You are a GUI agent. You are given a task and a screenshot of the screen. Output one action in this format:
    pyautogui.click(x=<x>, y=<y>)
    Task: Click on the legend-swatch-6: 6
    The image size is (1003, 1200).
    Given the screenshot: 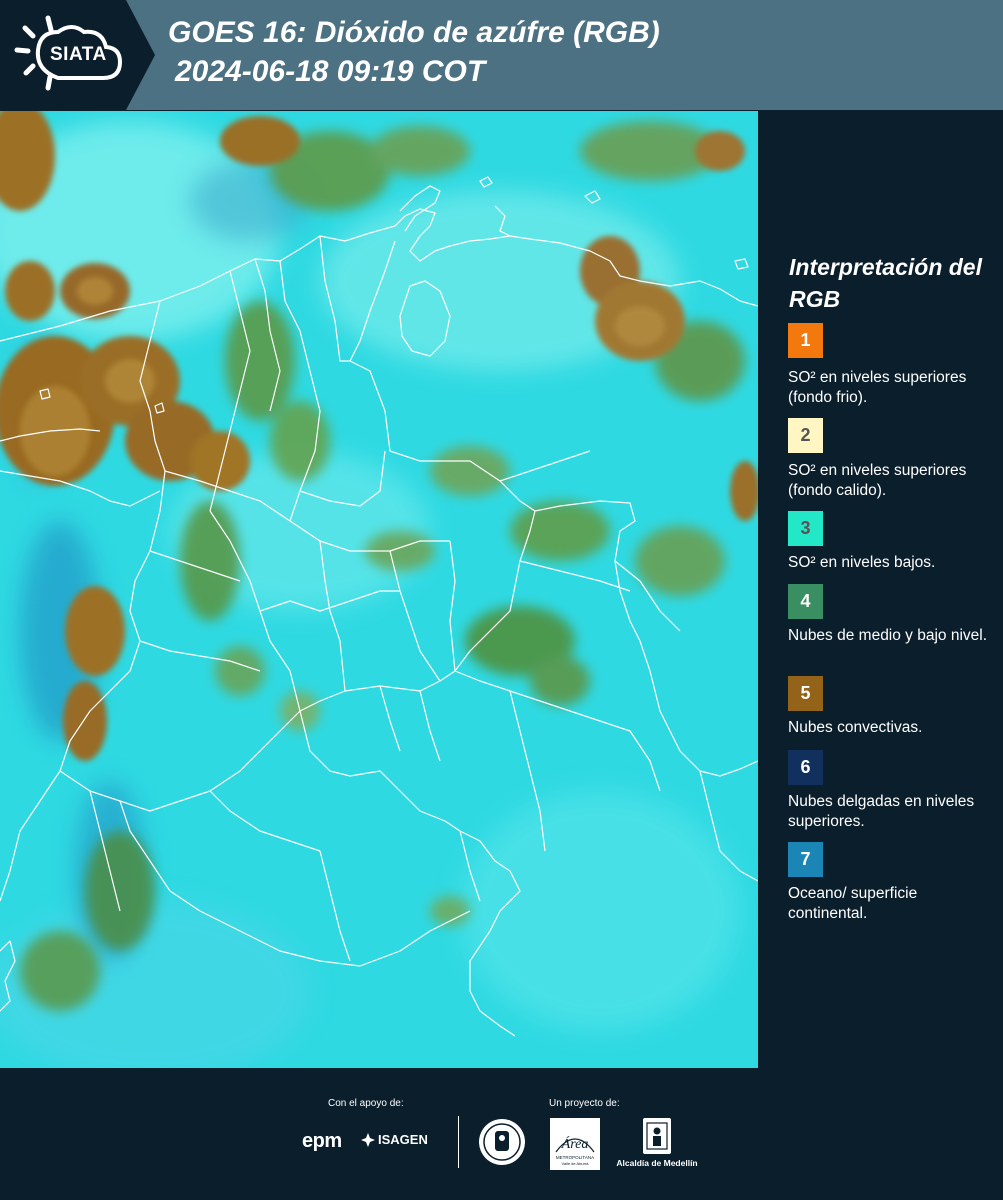 What is the action you would take?
    pyautogui.click(x=805, y=767)
    